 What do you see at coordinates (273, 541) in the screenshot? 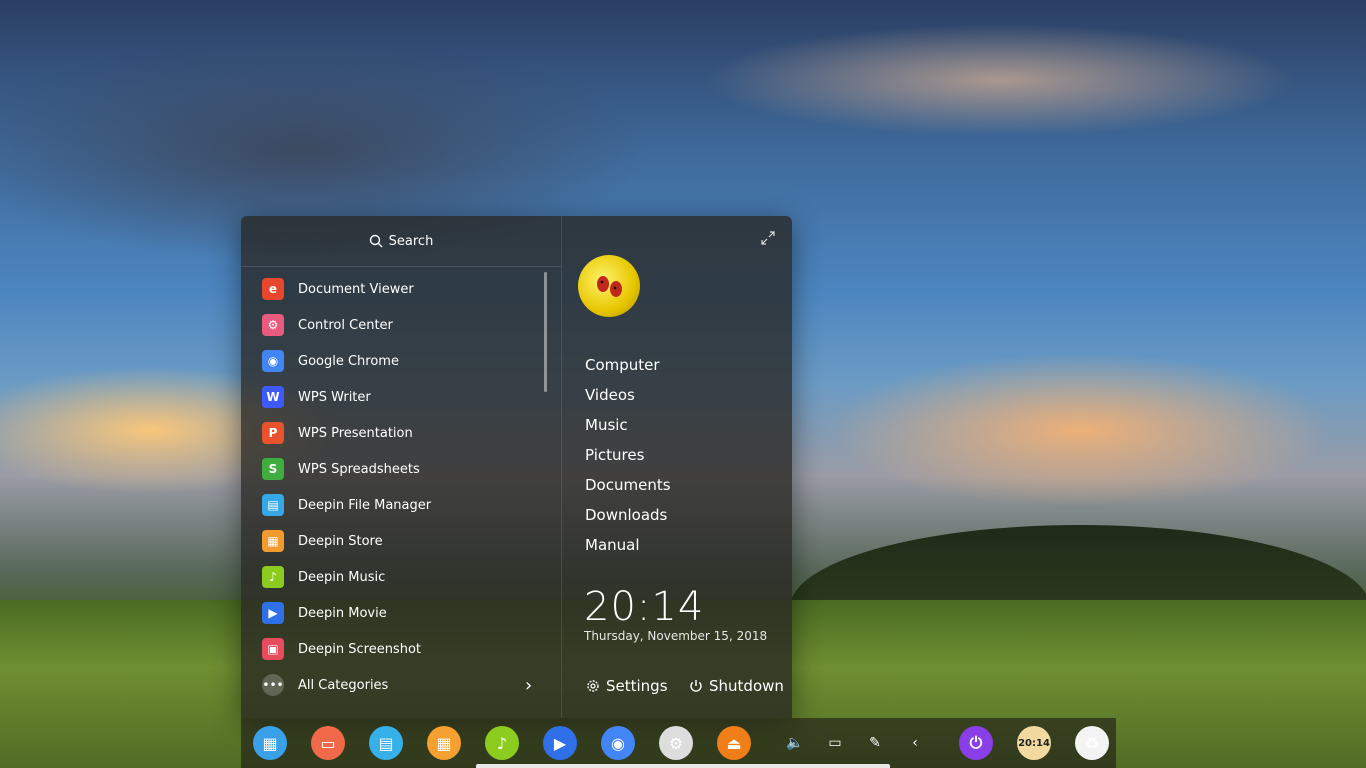
I see `app-icon: ▦` at bounding box center [273, 541].